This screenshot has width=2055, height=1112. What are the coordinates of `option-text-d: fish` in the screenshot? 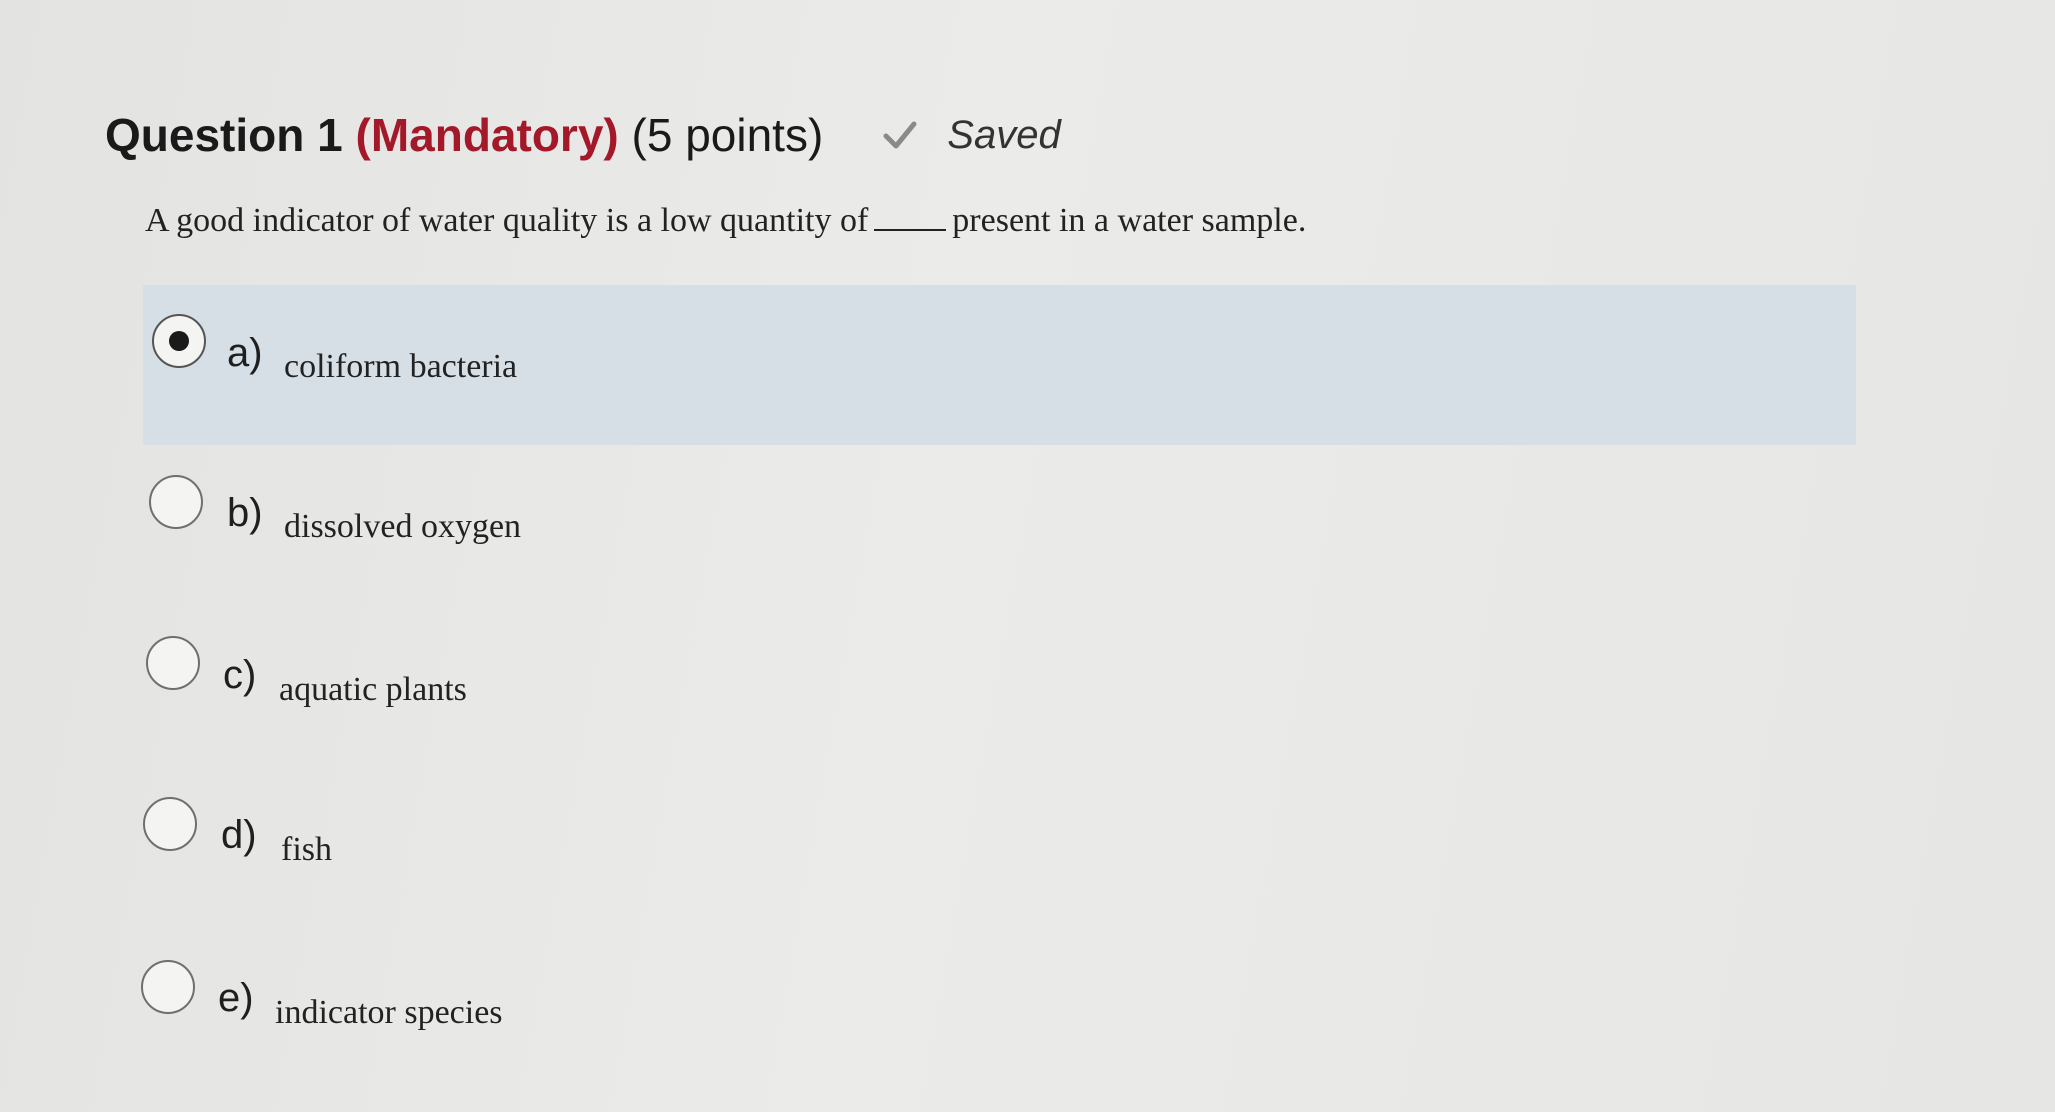 It's located at (306, 850).